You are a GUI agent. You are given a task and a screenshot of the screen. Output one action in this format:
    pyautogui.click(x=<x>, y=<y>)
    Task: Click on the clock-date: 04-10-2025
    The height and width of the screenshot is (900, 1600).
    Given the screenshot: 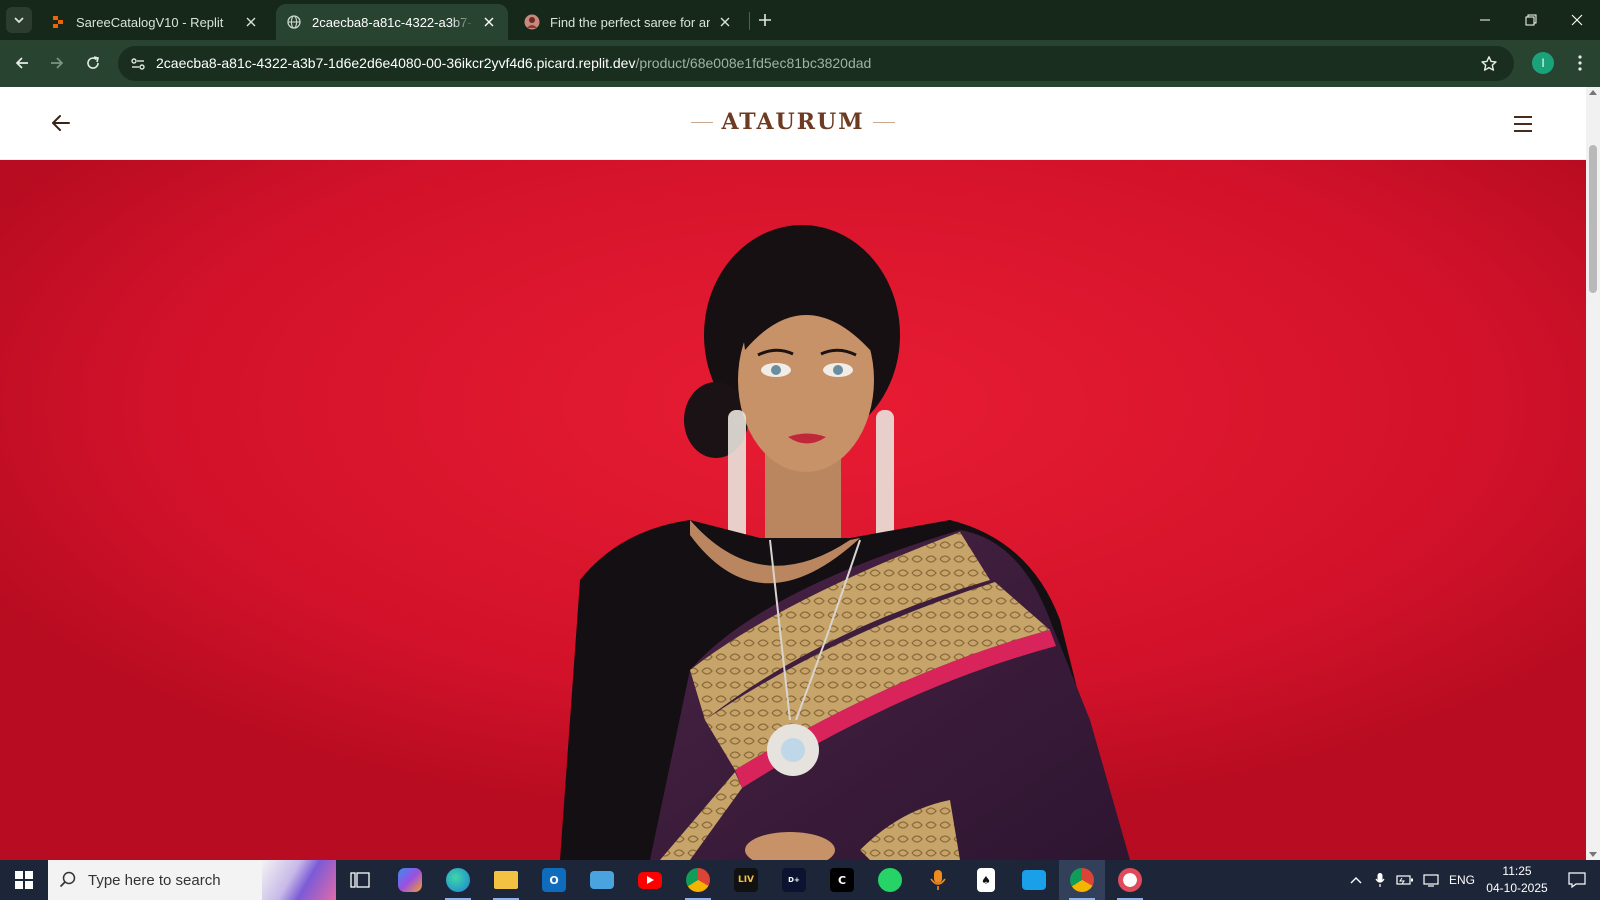 What is the action you would take?
    pyautogui.click(x=1517, y=888)
    